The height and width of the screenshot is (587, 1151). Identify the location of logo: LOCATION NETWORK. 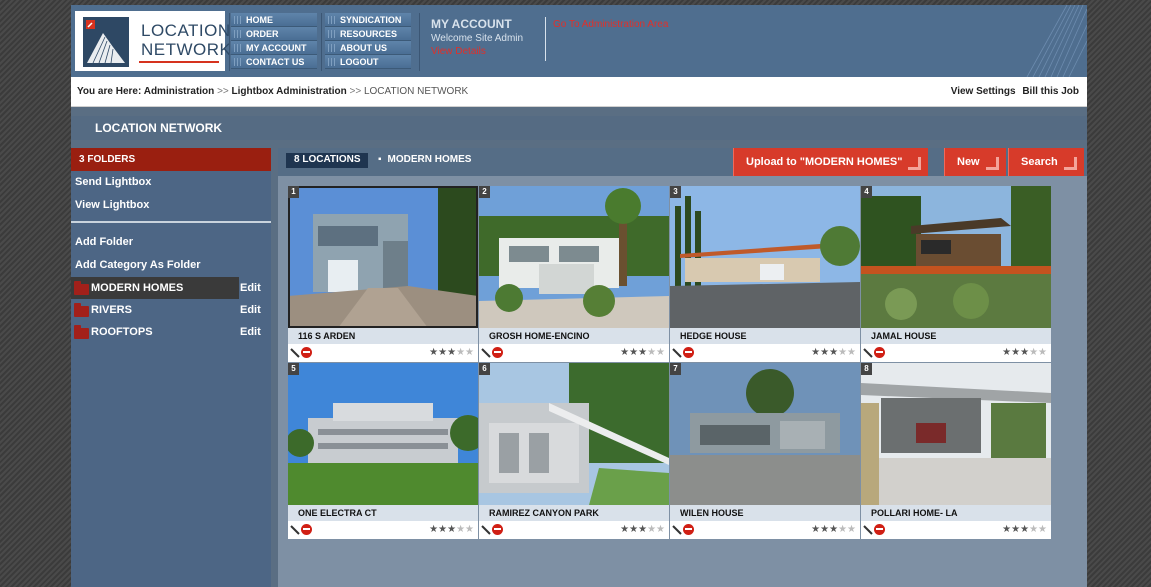
(153, 41).